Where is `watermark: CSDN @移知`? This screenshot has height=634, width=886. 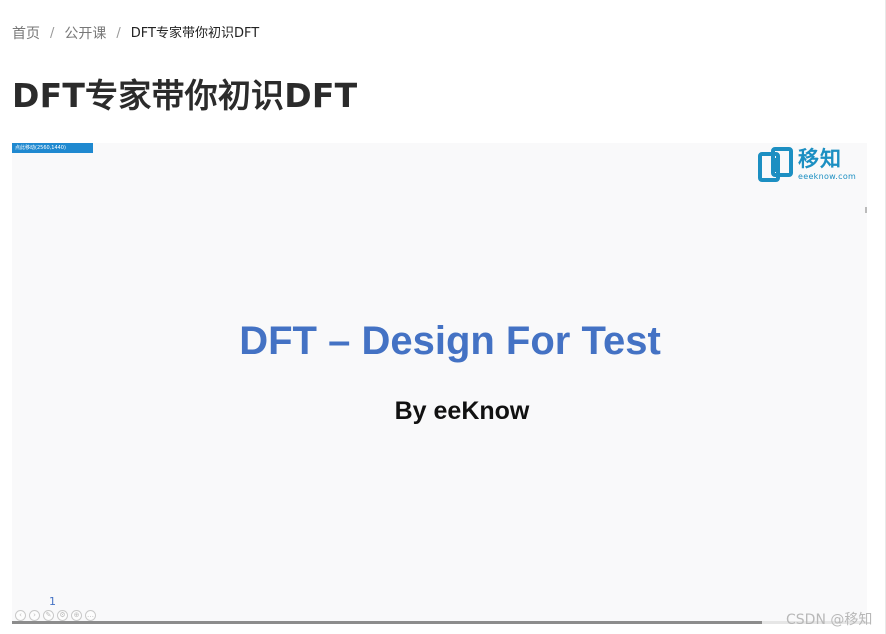 watermark: CSDN @移知 is located at coordinates (829, 620).